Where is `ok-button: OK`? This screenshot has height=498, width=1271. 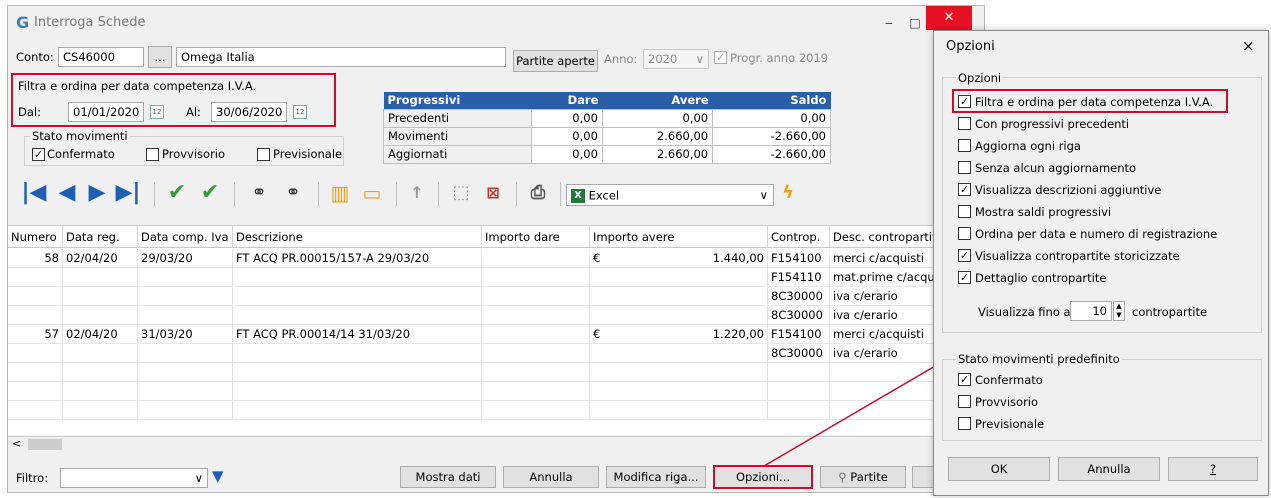 ok-button: OK is located at coordinates (999, 469).